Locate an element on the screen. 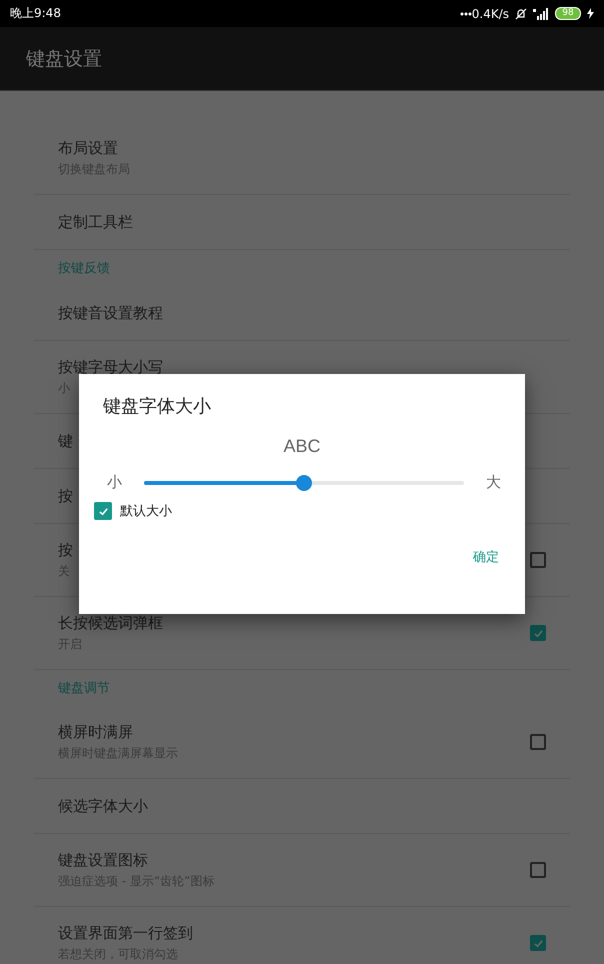 The image size is (604, 964). setting-title: 键 is located at coordinates (65, 441).